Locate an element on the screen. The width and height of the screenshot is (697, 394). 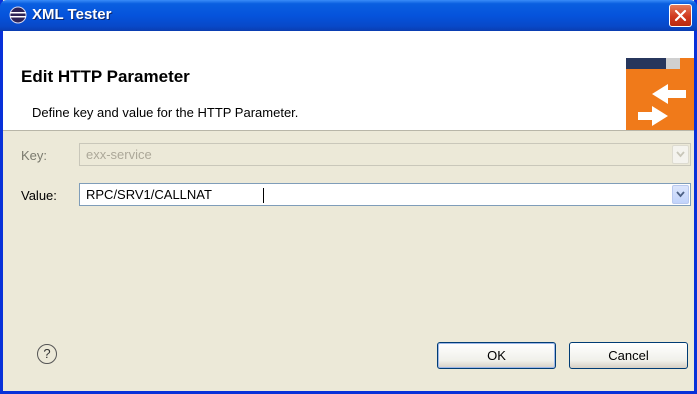
key-dropdown-button is located at coordinates (680, 154).